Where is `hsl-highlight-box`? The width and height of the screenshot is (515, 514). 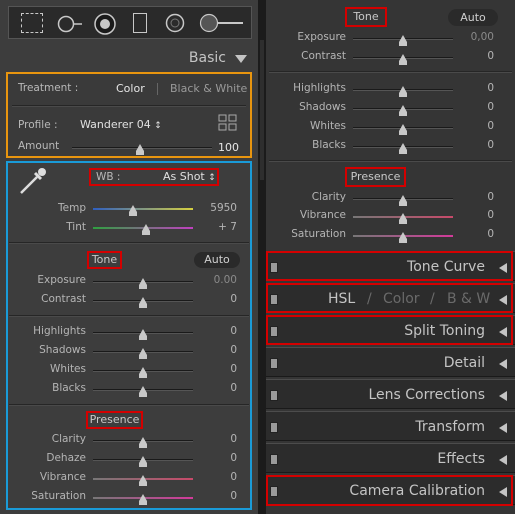 hsl-highlight-box is located at coordinates (389, 298).